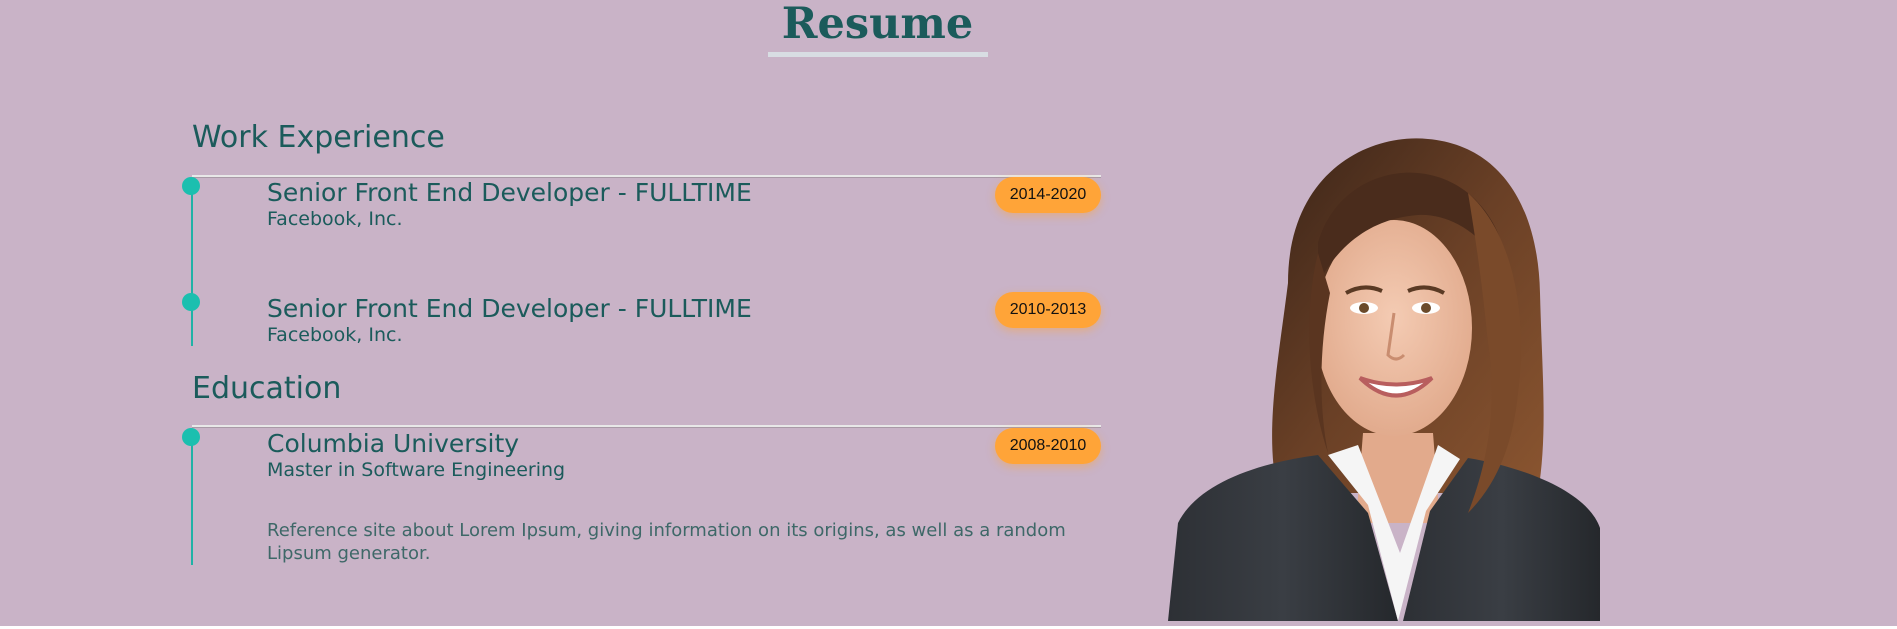 The image size is (1897, 629). What do you see at coordinates (393, 443) in the screenshot?
I see `school-name: Columbia University` at bounding box center [393, 443].